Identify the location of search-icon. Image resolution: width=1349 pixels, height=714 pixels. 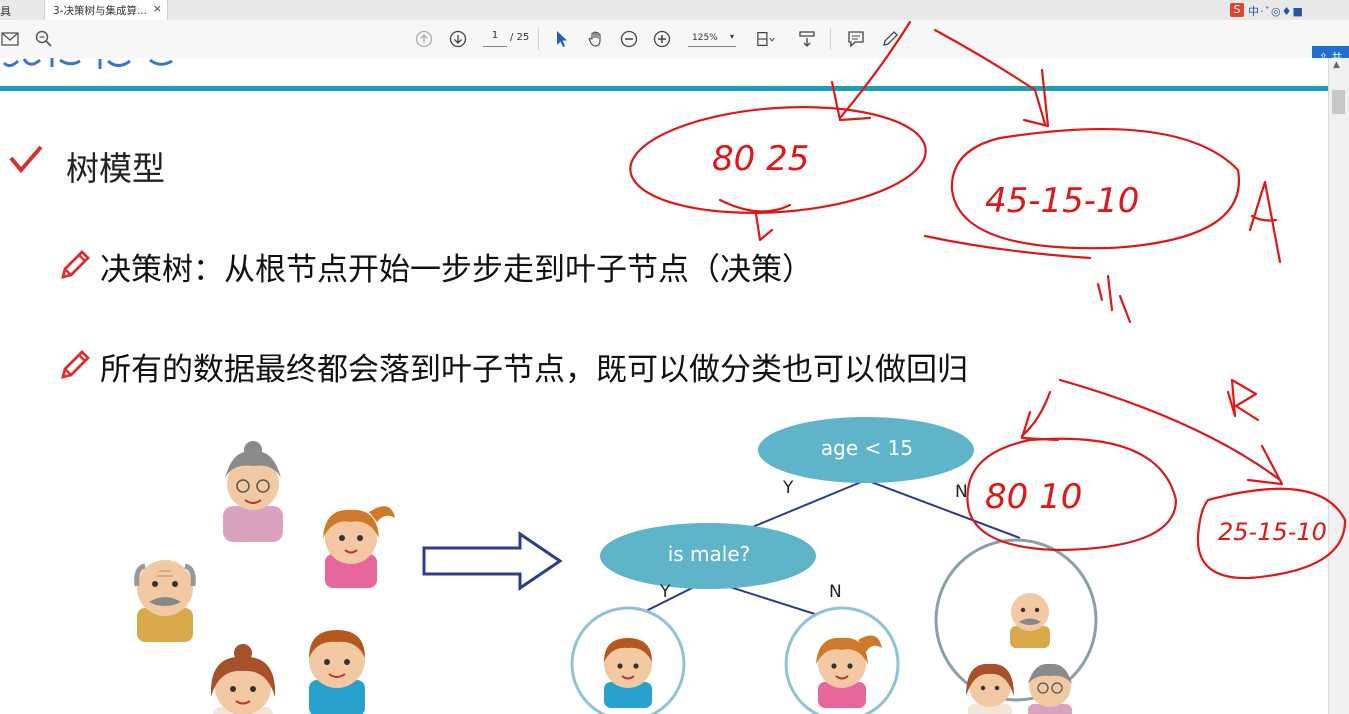
(44, 39).